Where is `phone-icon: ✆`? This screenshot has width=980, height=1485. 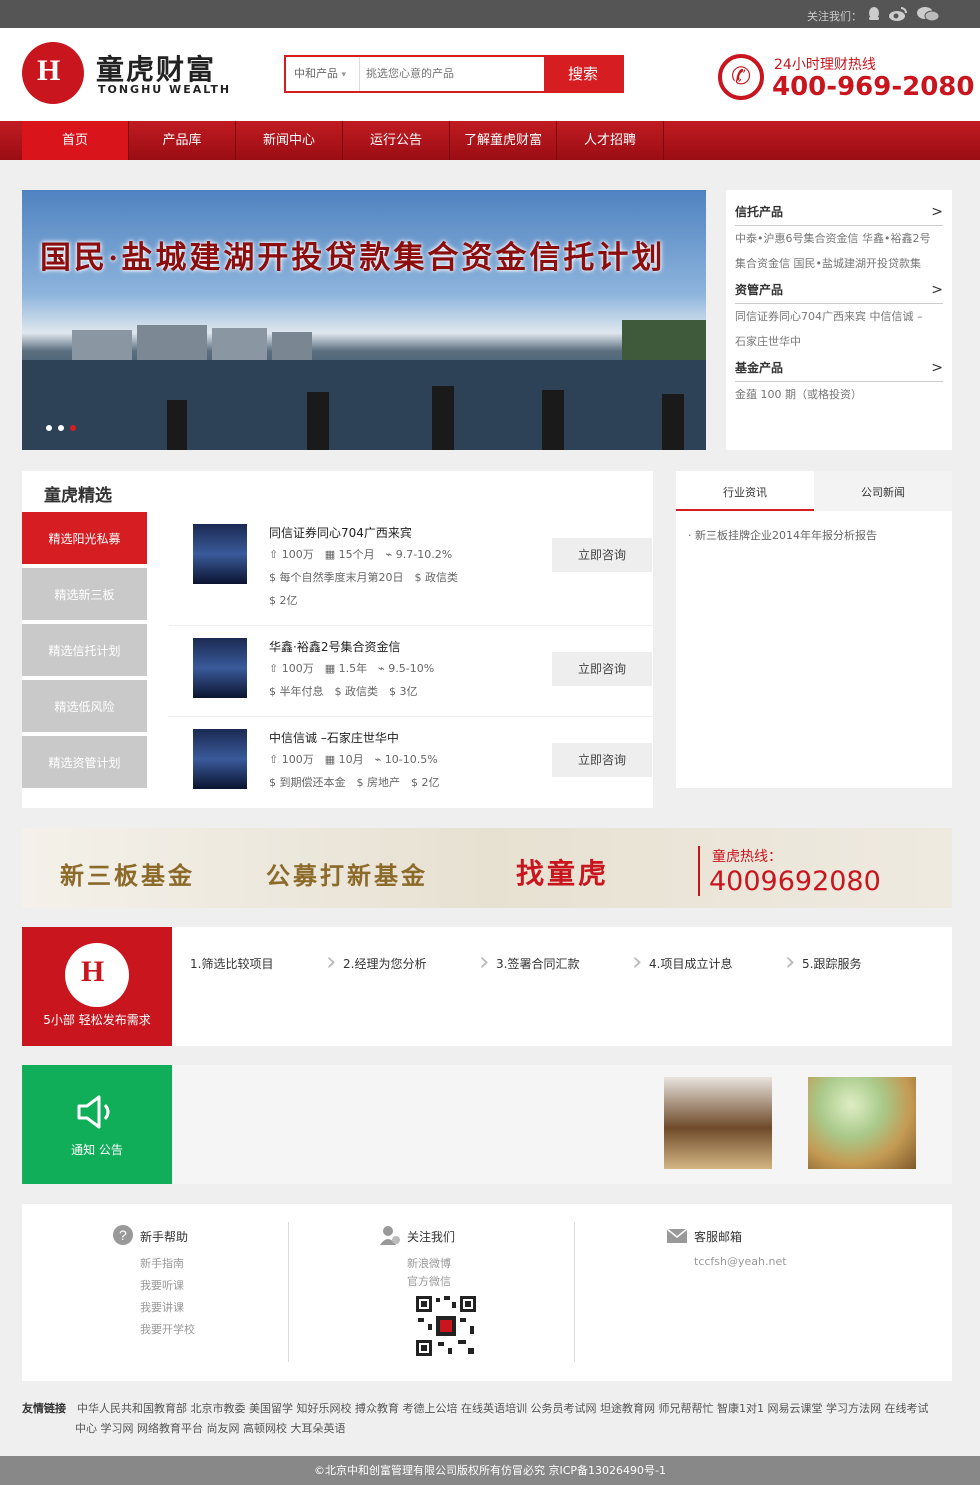 phone-icon: ✆ is located at coordinates (741, 77).